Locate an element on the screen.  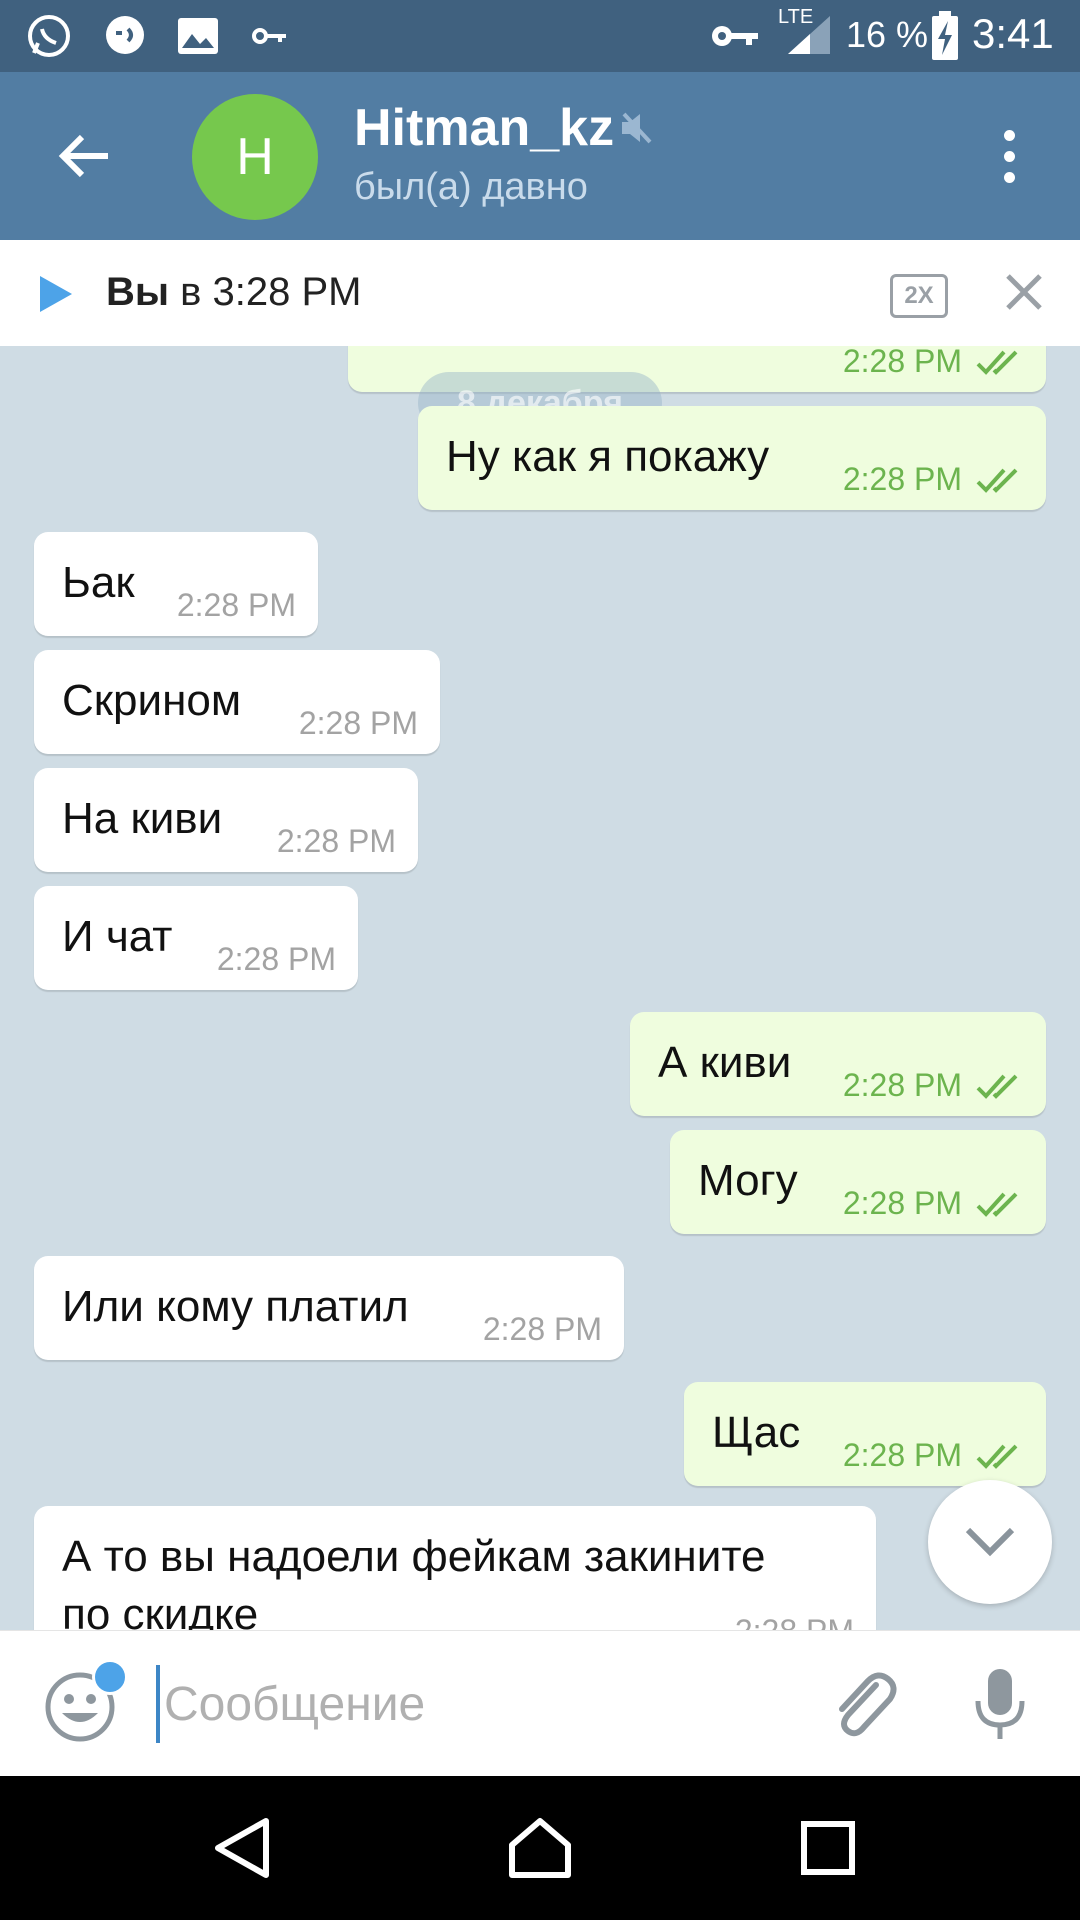
nav-home-button is located at coordinates (540, 1848).